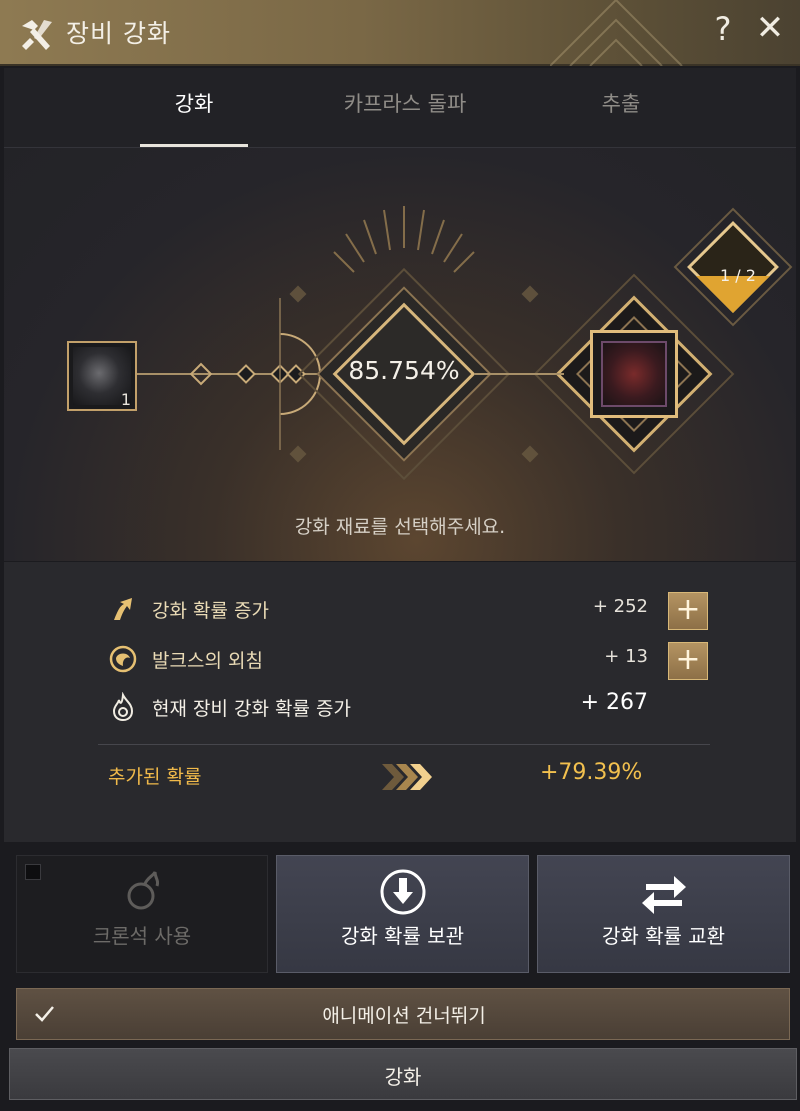 The image size is (800, 1111). Describe the element at coordinates (664, 895) in the screenshot. I see `swap-arrows-icon` at that location.